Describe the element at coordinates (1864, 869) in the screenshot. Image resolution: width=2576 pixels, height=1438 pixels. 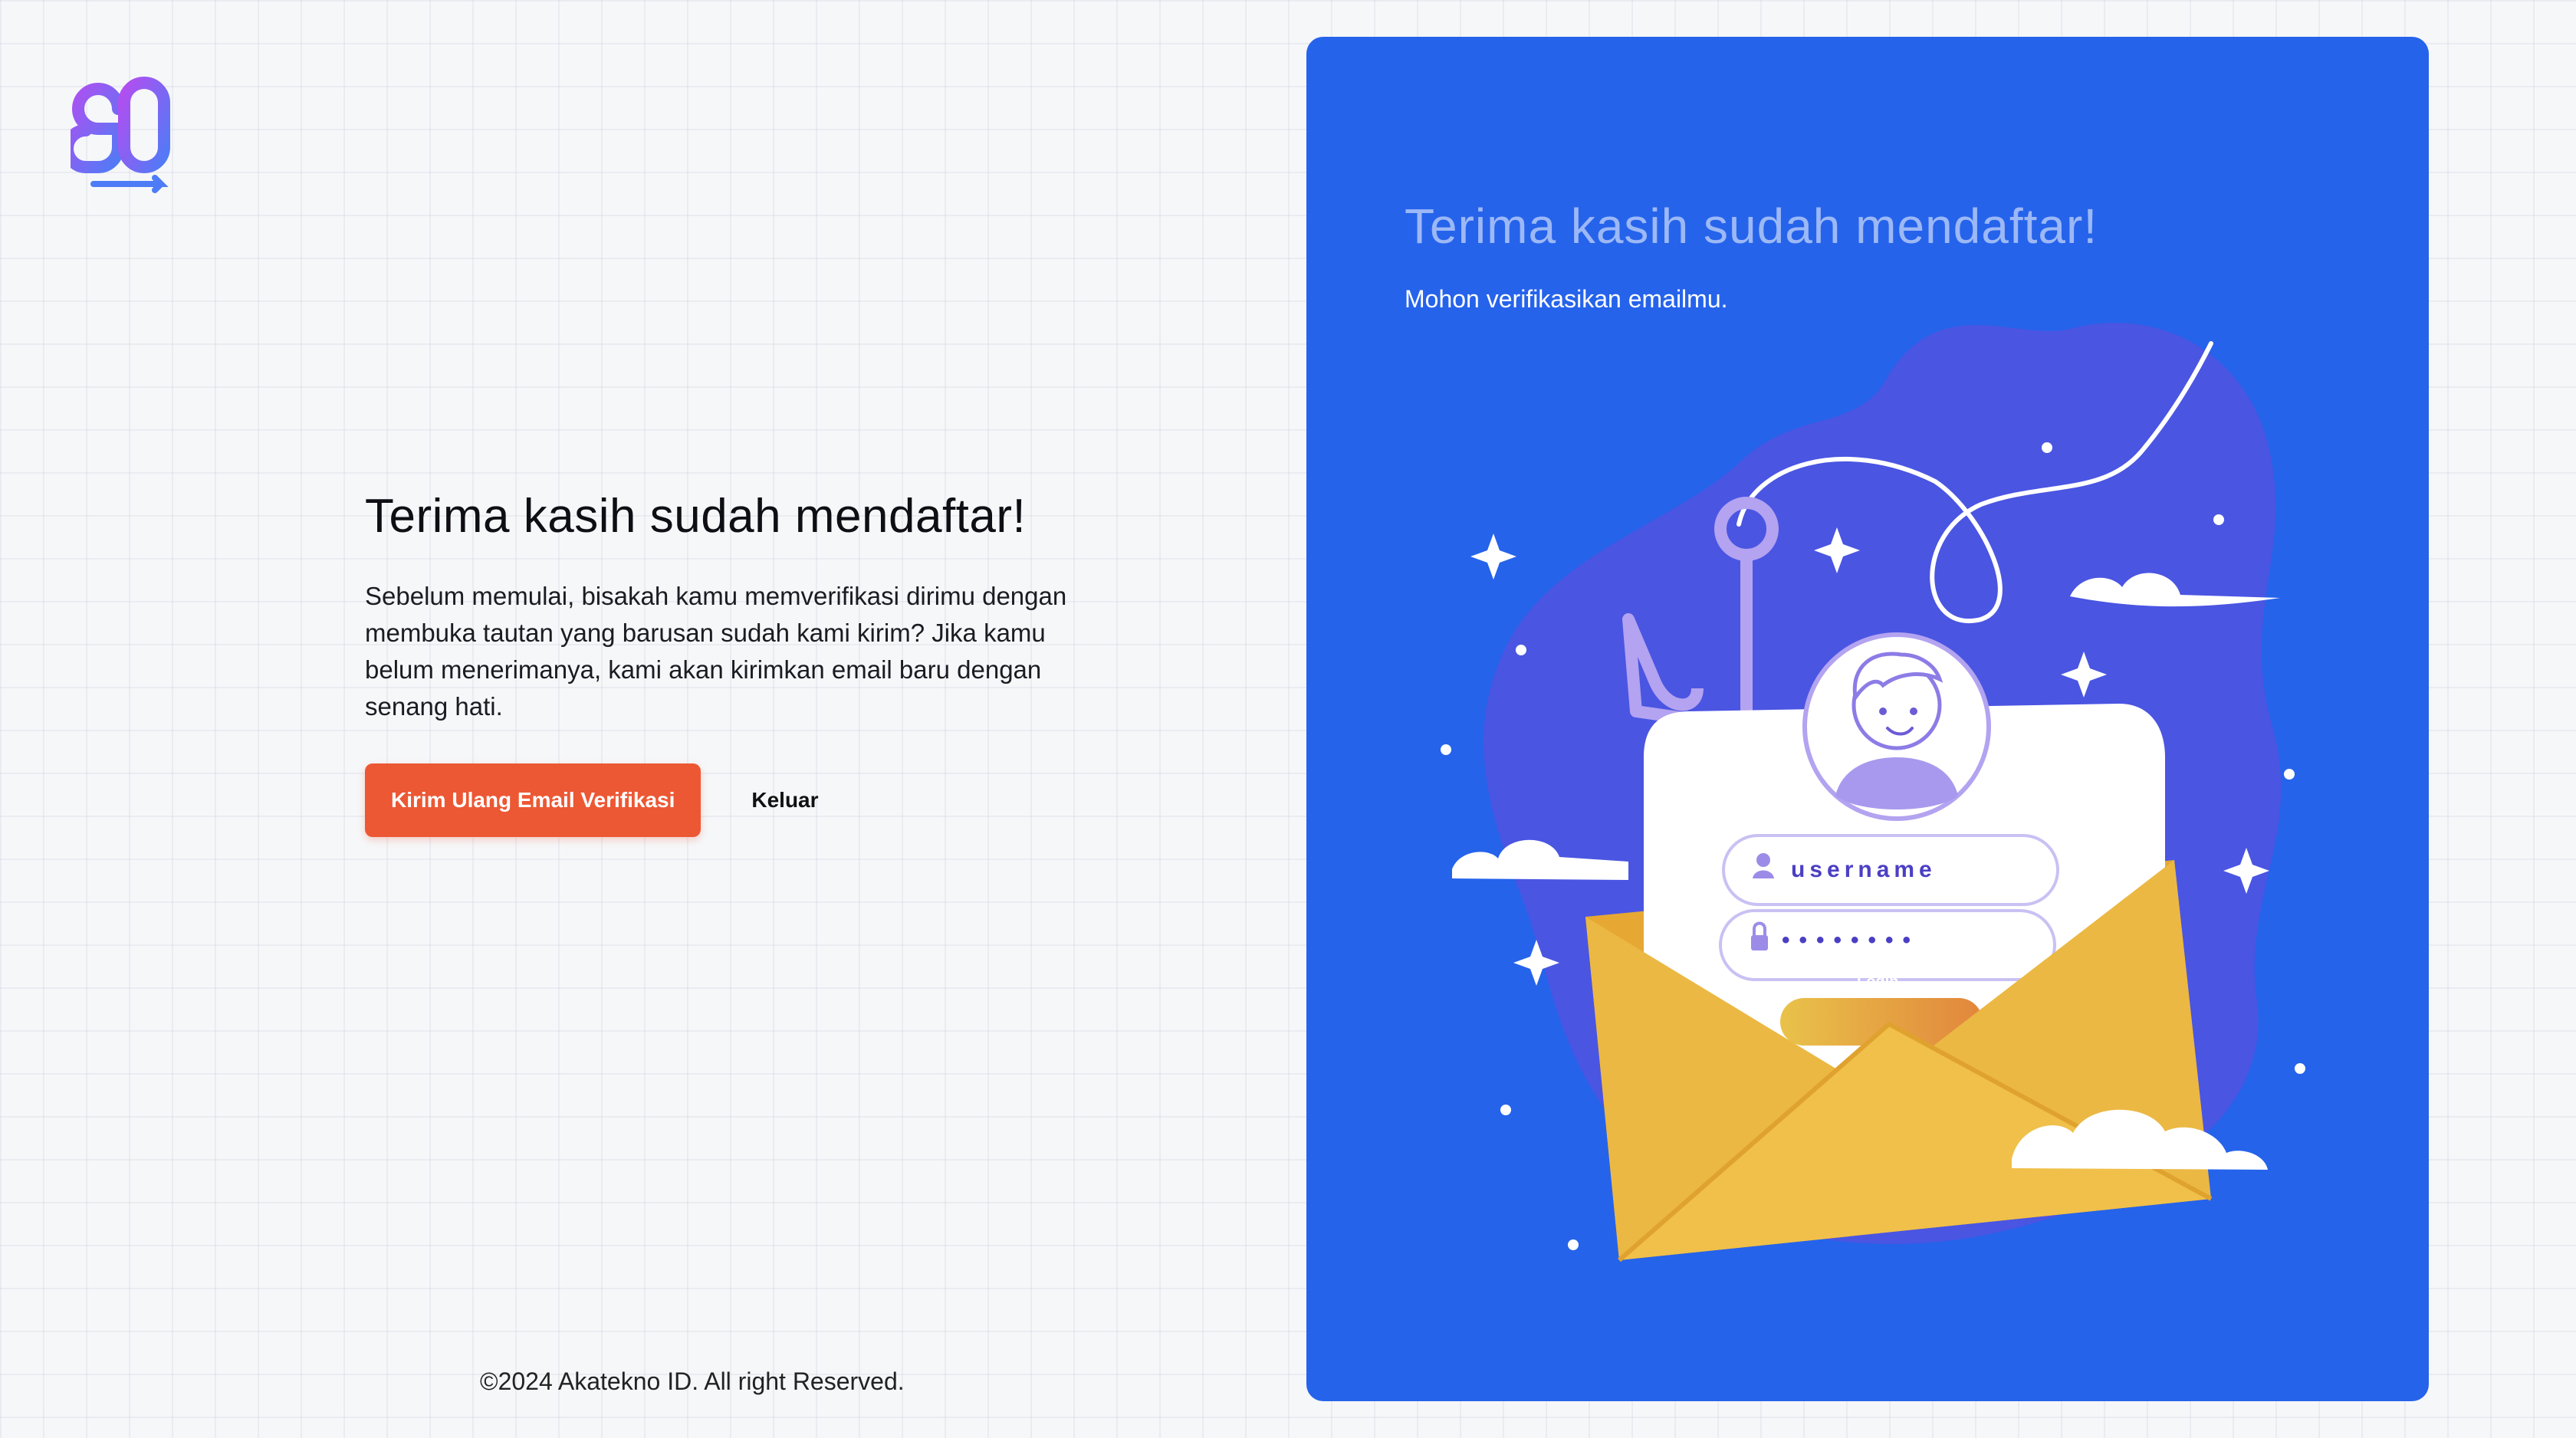
I see `illustration-username: username` at that location.